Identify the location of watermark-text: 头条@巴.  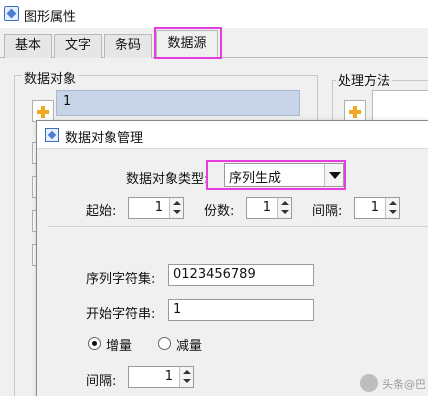
(404, 384).